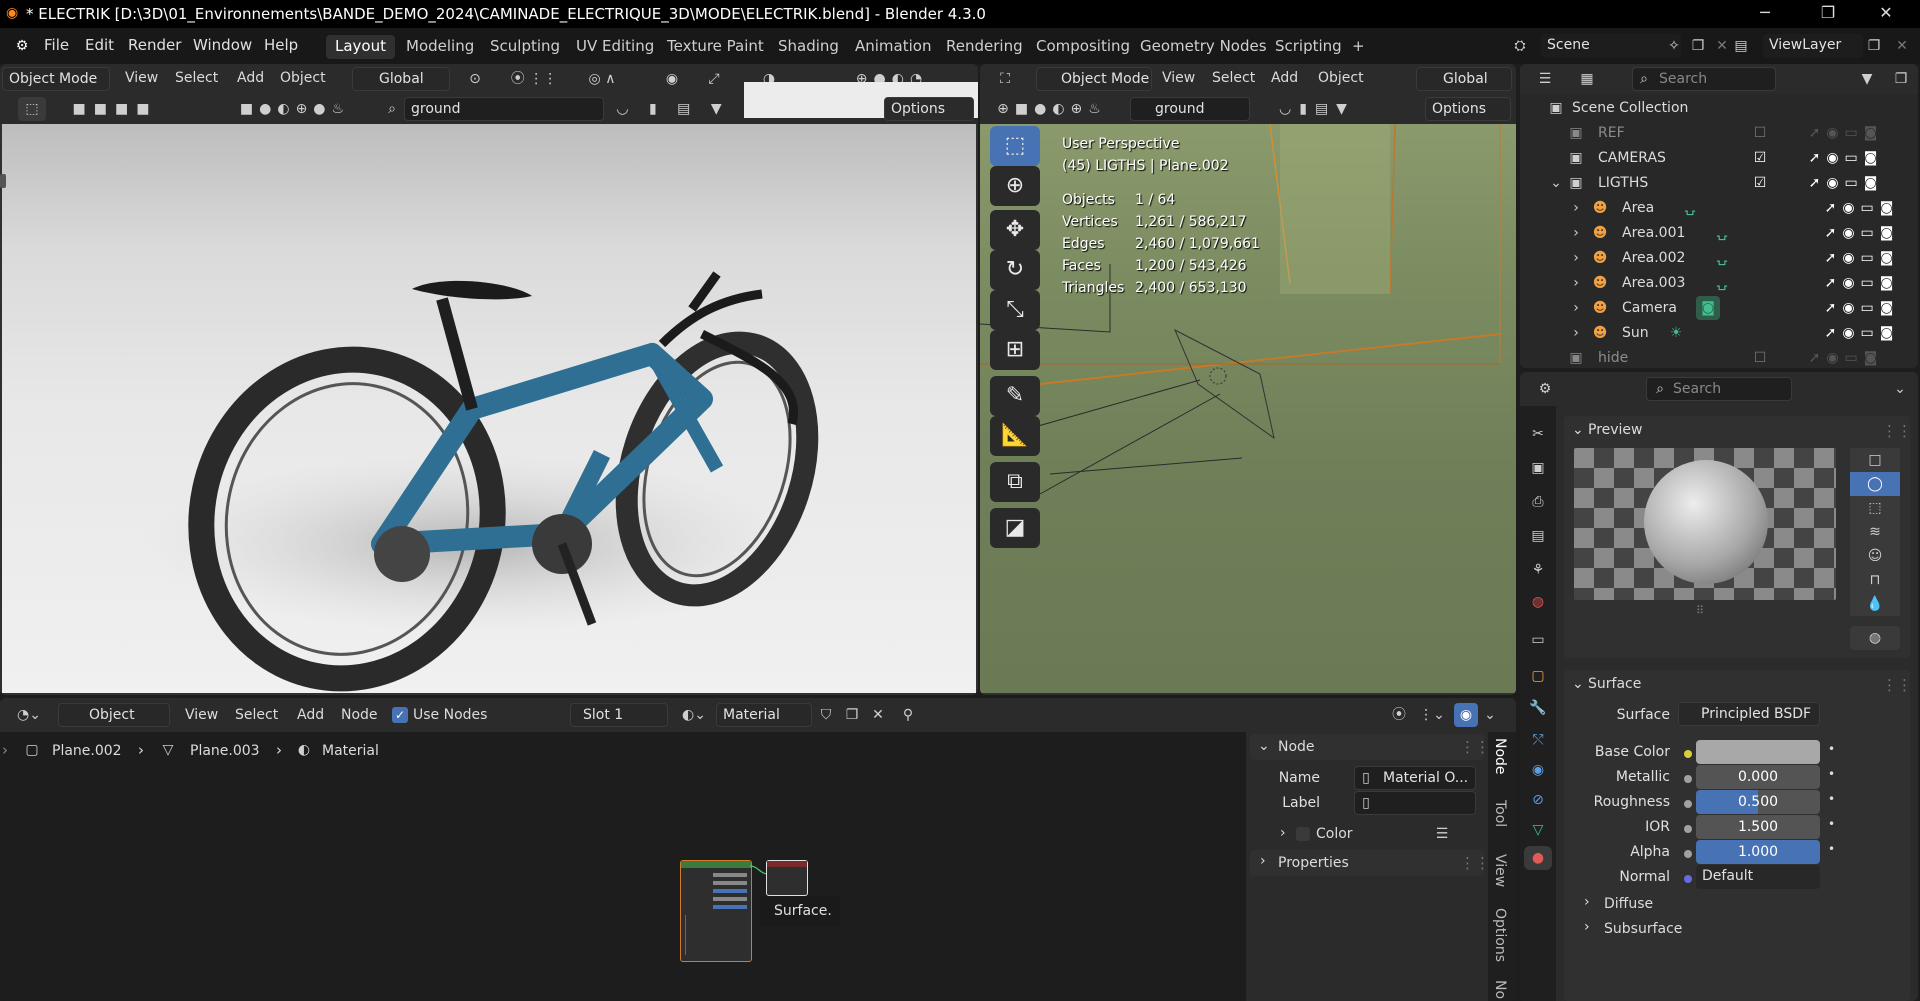 This screenshot has width=1920, height=1001. What do you see at coordinates (350, 751) in the screenshot?
I see `breadcrumb-material: Material` at bounding box center [350, 751].